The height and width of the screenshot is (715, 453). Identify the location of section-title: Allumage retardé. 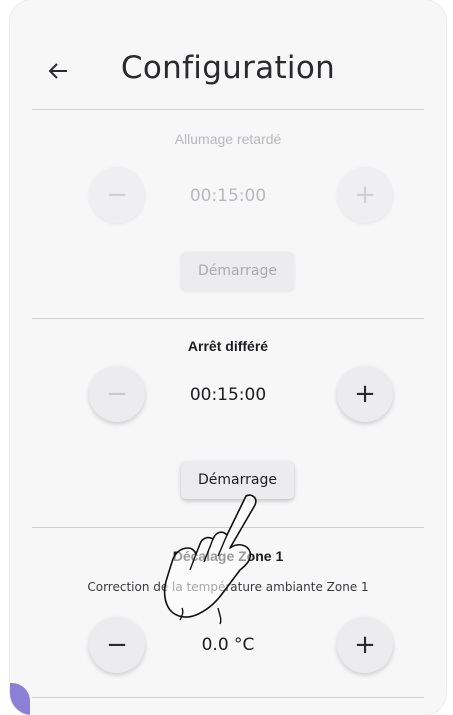
(228, 139).